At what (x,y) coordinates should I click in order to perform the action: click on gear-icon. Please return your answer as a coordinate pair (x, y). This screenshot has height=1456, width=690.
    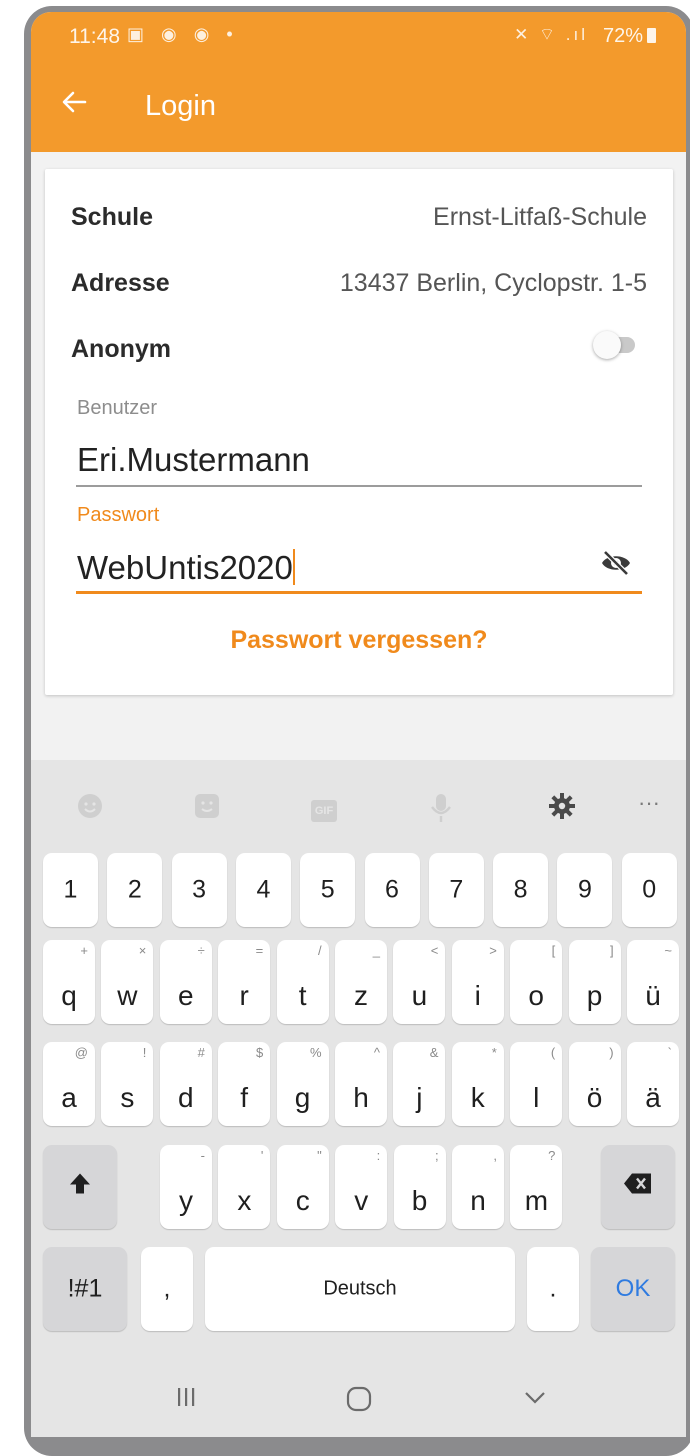
    Looking at the image, I should click on (562, 809).